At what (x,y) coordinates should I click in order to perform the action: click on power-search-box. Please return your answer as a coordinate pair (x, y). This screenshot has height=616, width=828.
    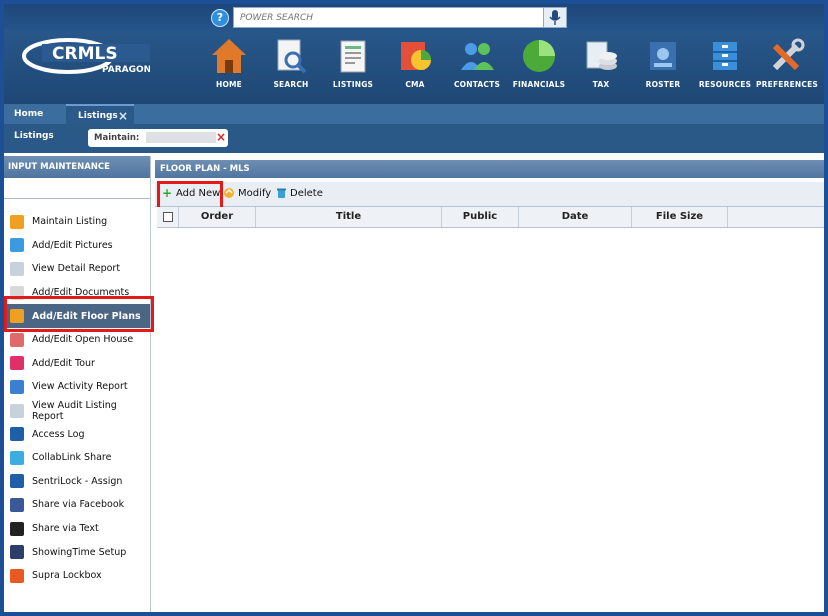
    Looking at the image, I should click on (400, 17).